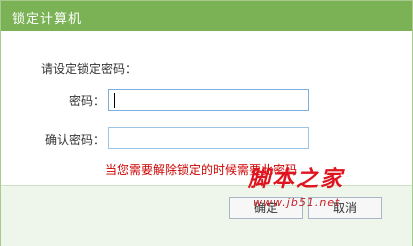 The image size is (413, 246). Describe the element at coordinates (86, 101) in the screenshot. I see `password-label: 密码：` at that location.